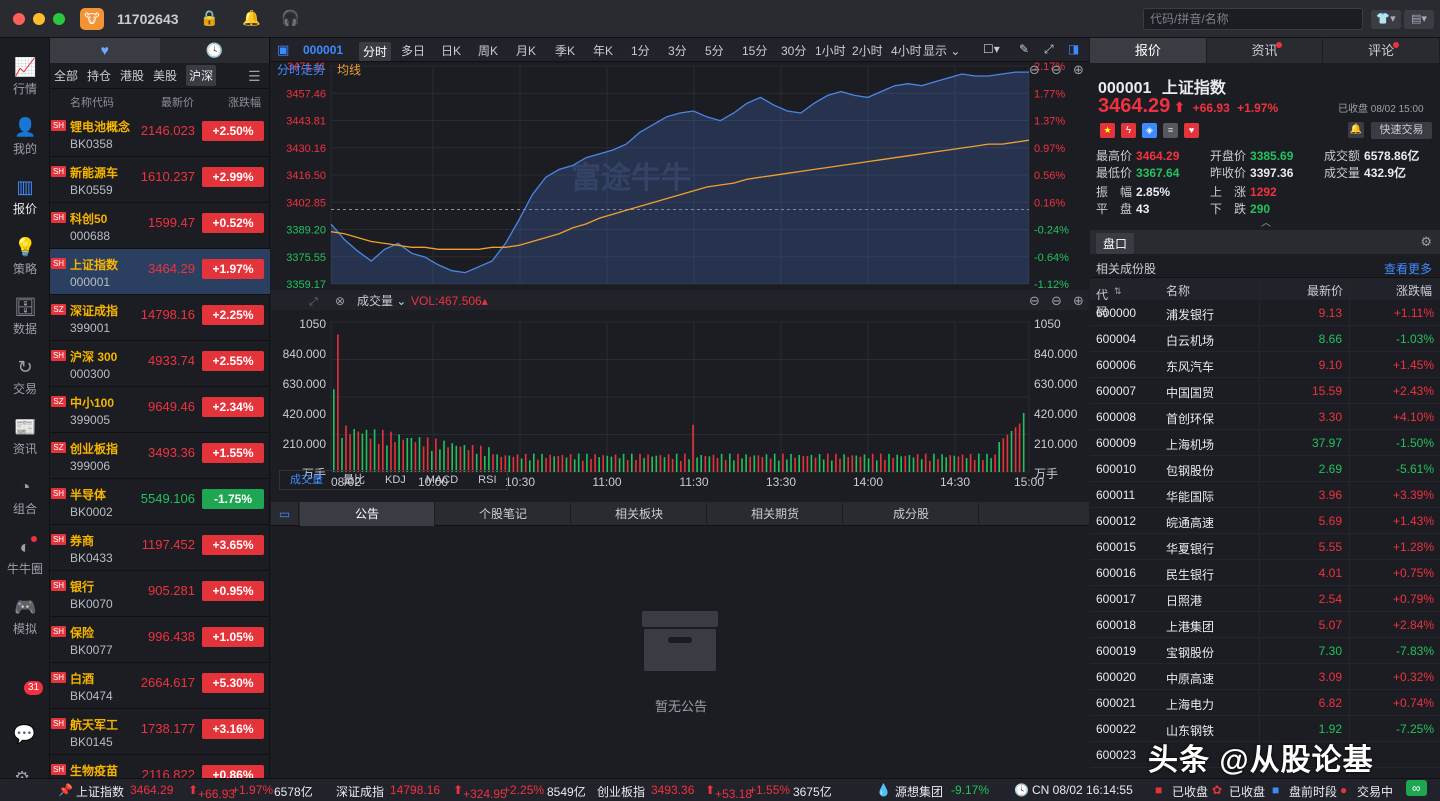  Describe the element at coordinates (1408, 268) in the screenshot. I see `see-more-link: 查看更多` at that location.